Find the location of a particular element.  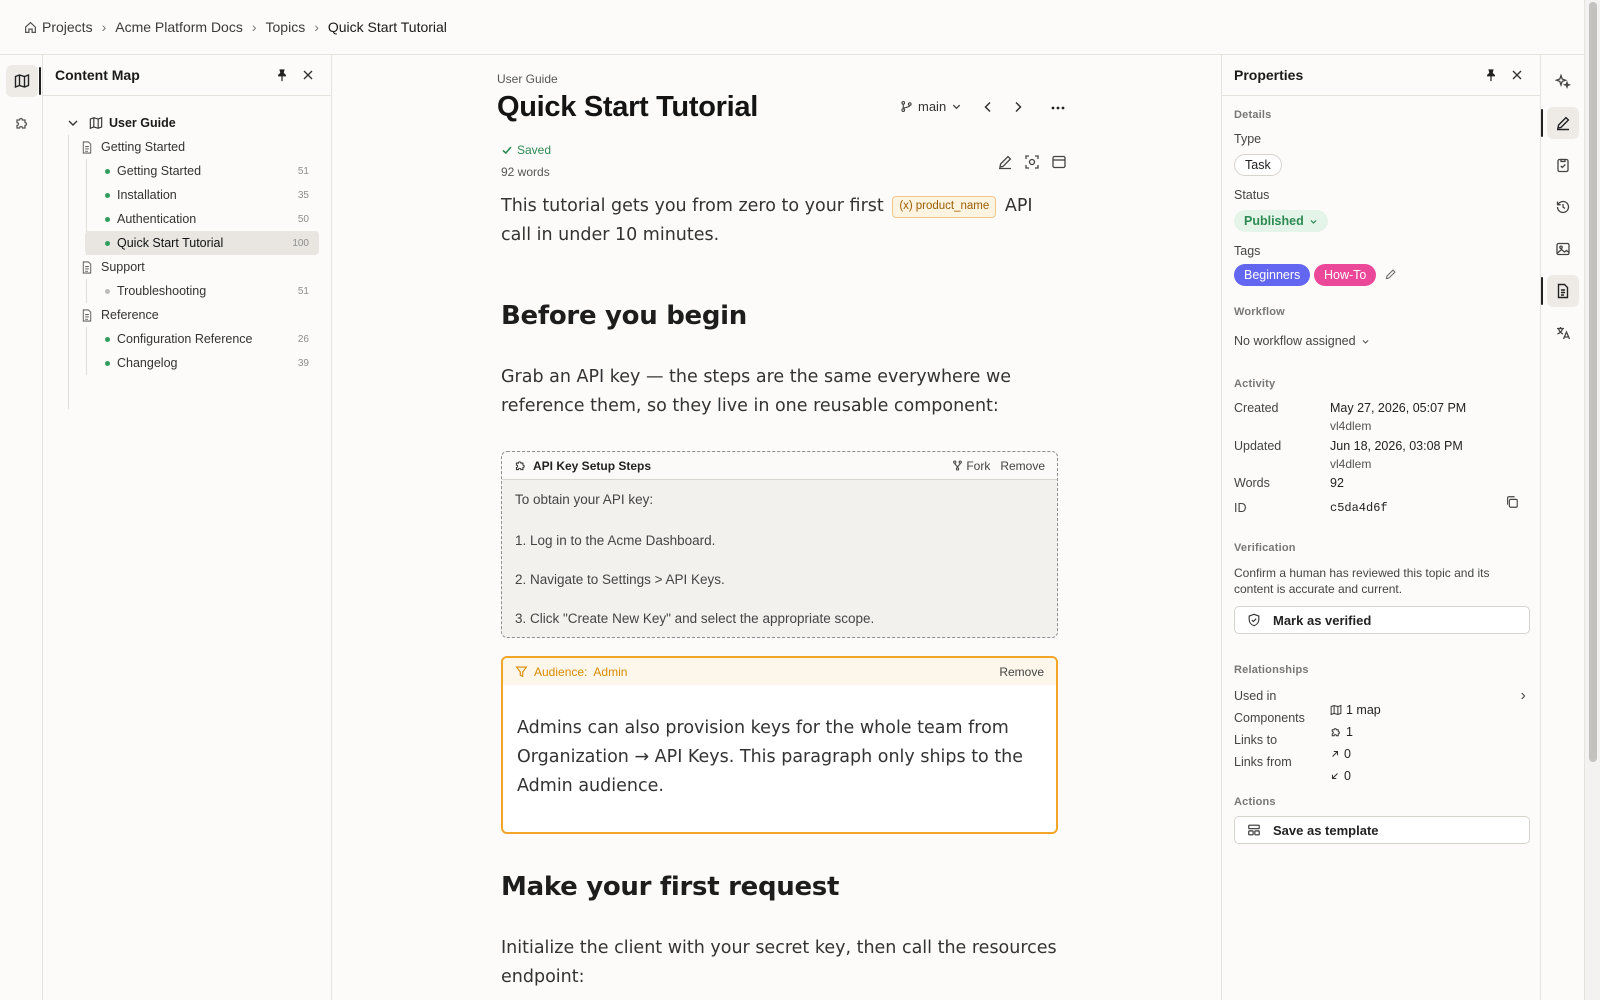

translate-toggle is located at coordinates (1563, 333).